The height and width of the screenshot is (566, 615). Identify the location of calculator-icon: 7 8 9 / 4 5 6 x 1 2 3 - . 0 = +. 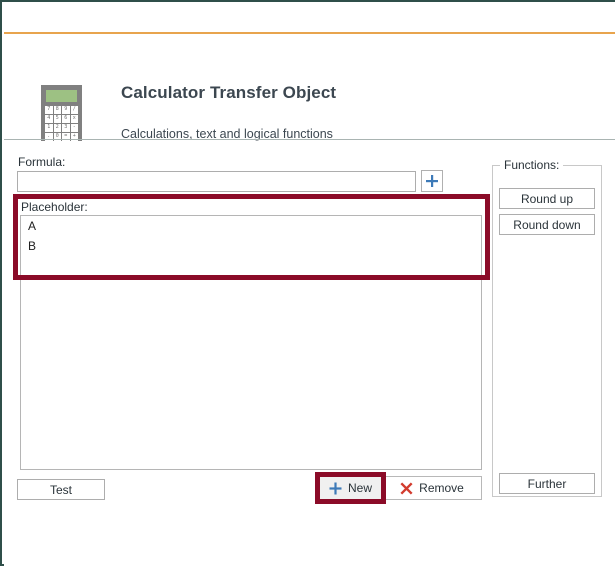
(61, 115).